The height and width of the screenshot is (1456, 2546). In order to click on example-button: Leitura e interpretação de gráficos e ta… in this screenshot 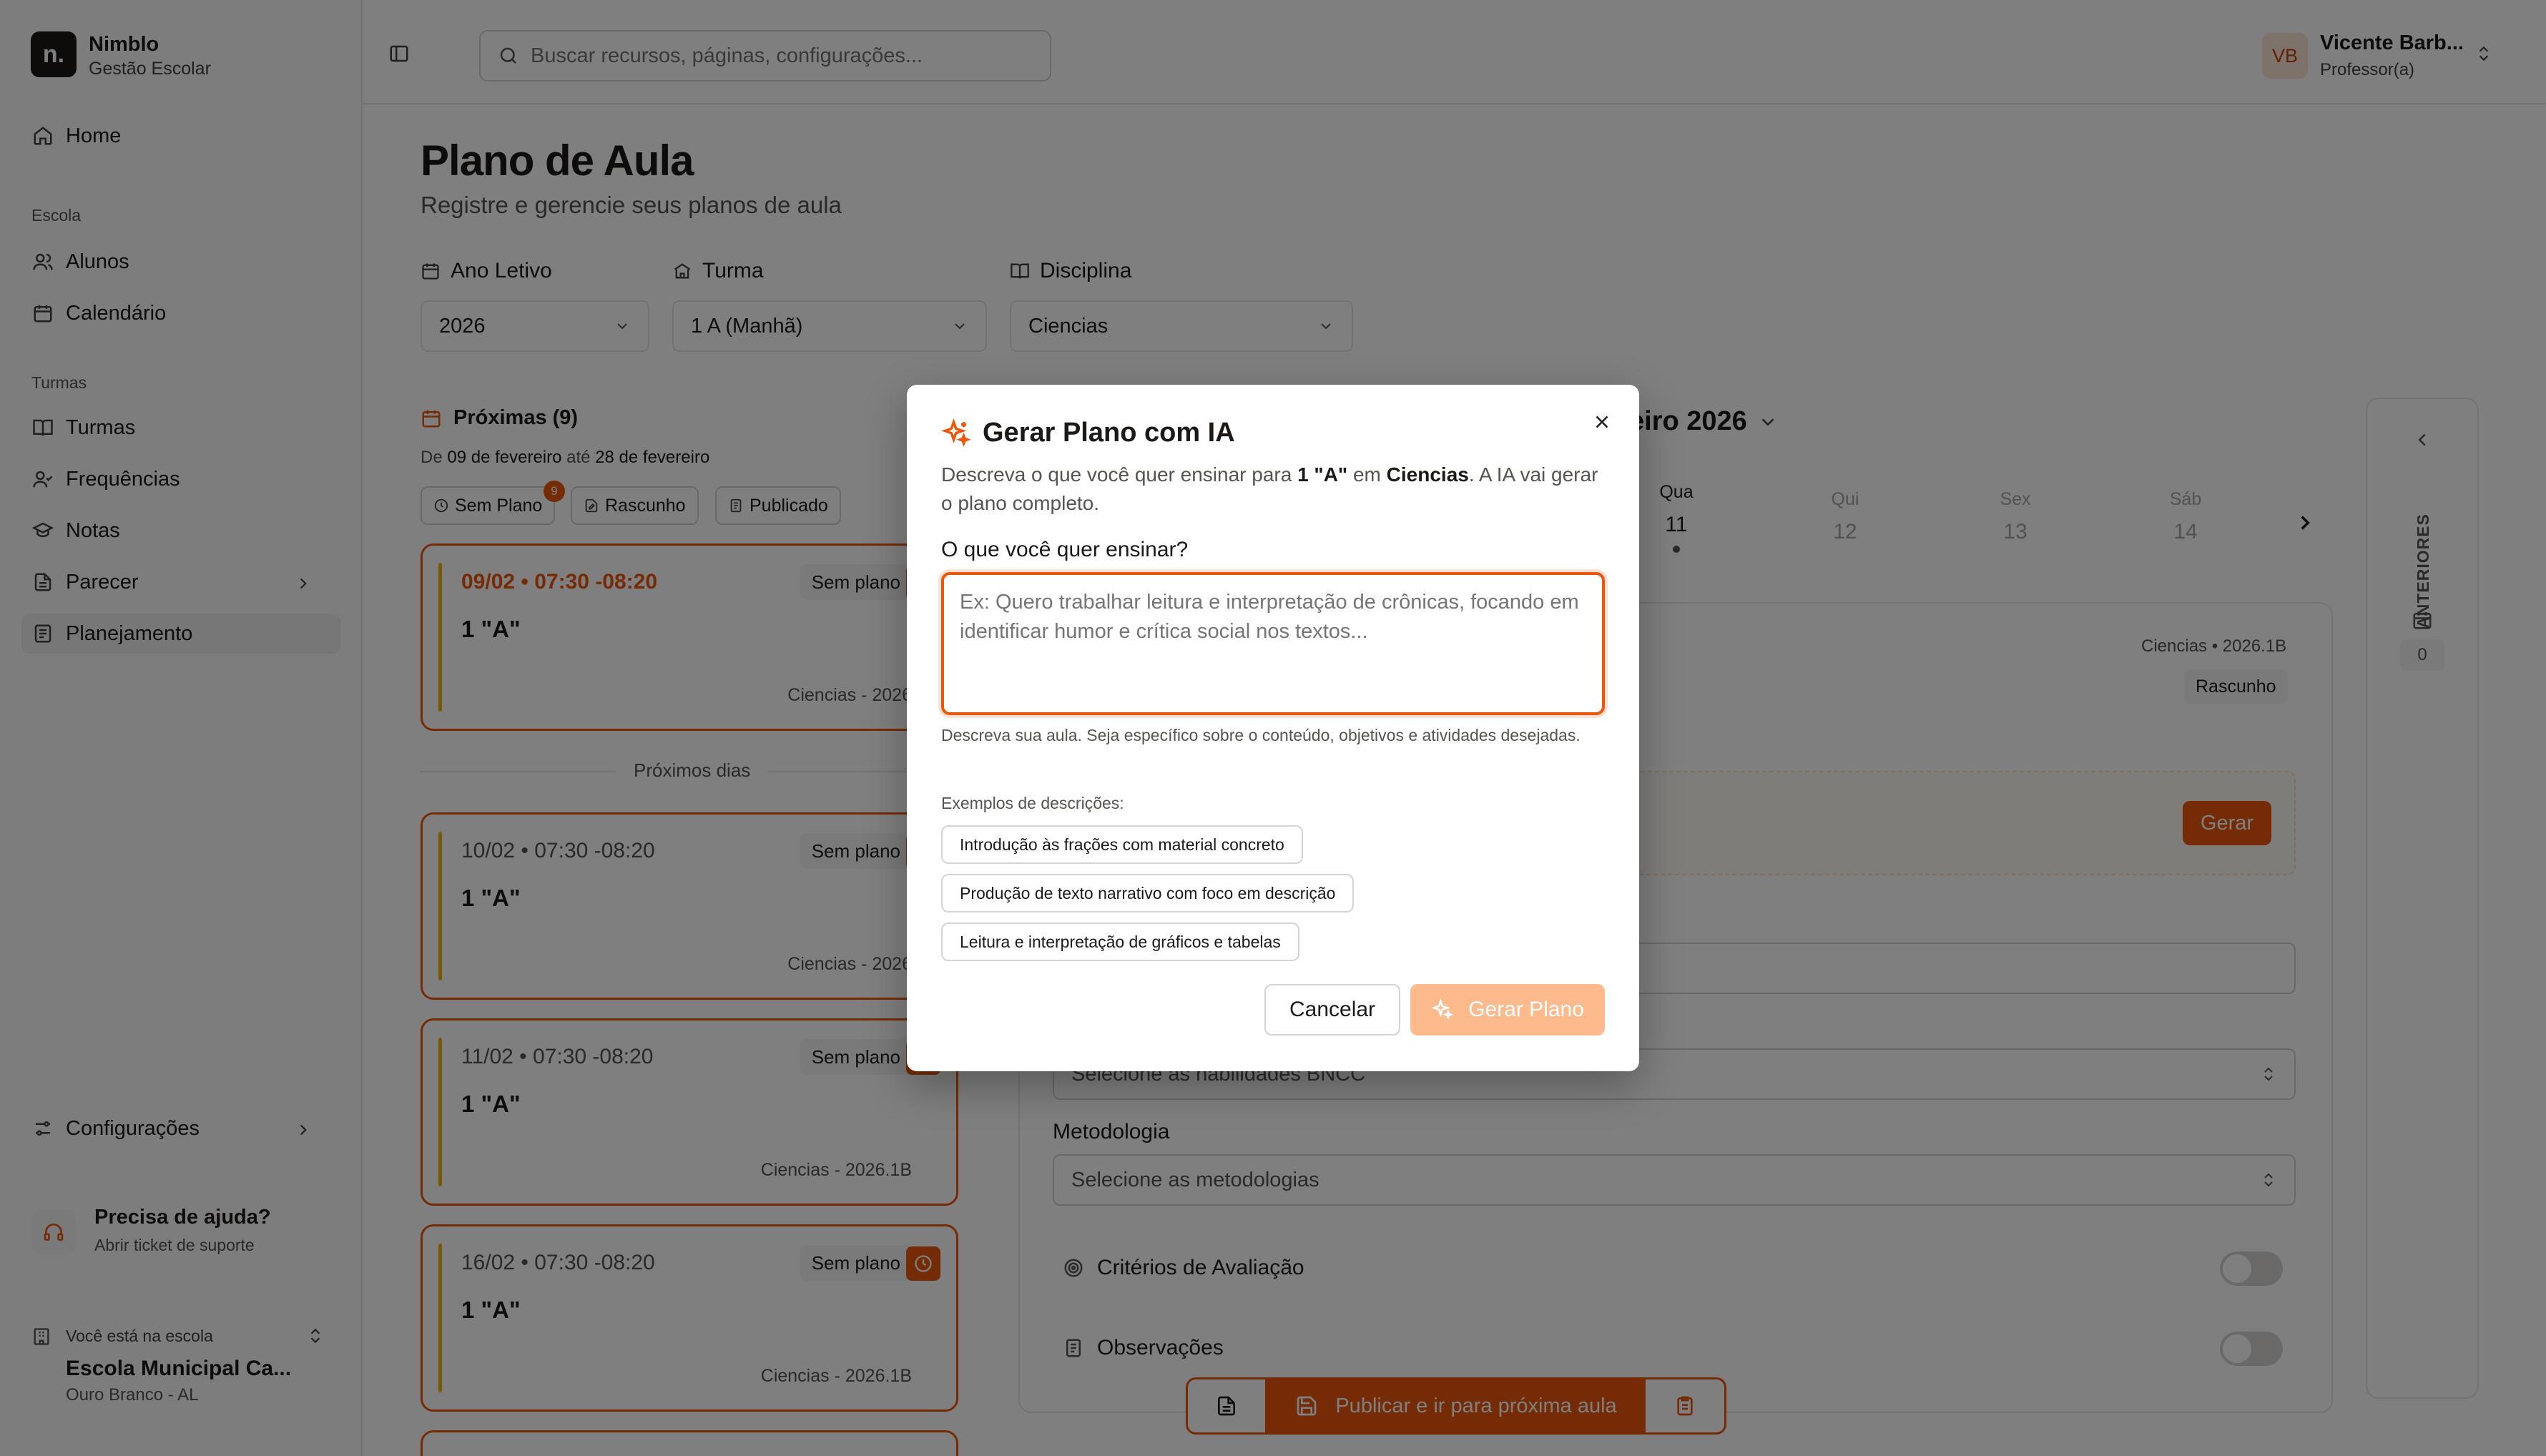, I will do `click(1120, 942)`.